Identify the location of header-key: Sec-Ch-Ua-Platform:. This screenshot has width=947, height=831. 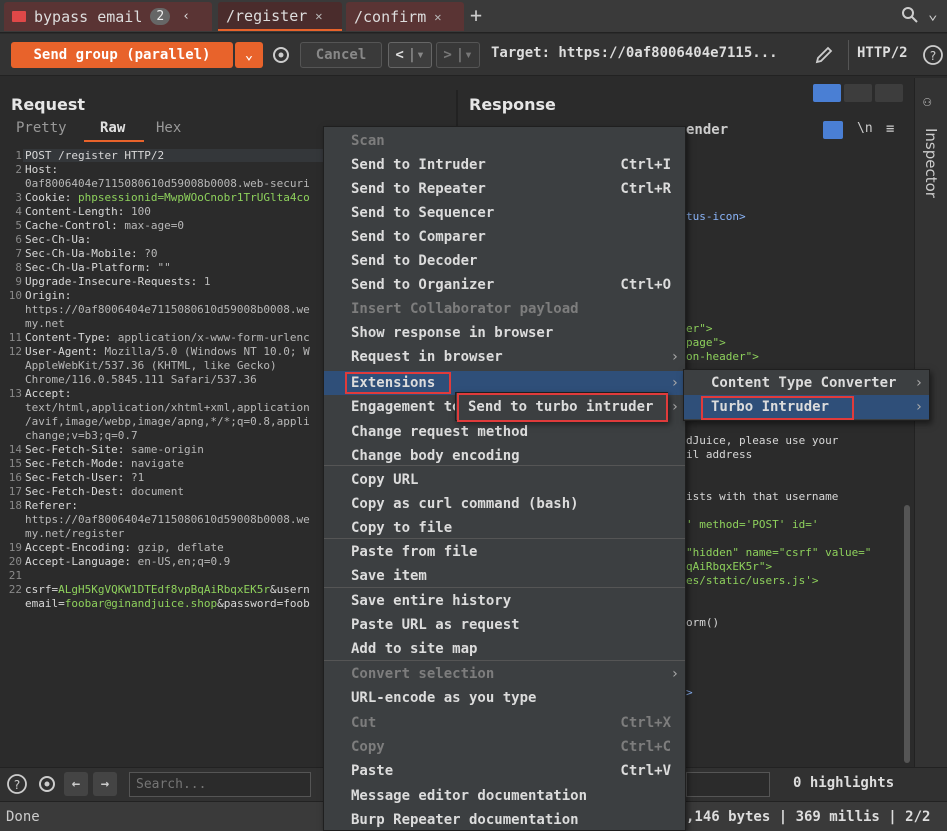
(91, 267).